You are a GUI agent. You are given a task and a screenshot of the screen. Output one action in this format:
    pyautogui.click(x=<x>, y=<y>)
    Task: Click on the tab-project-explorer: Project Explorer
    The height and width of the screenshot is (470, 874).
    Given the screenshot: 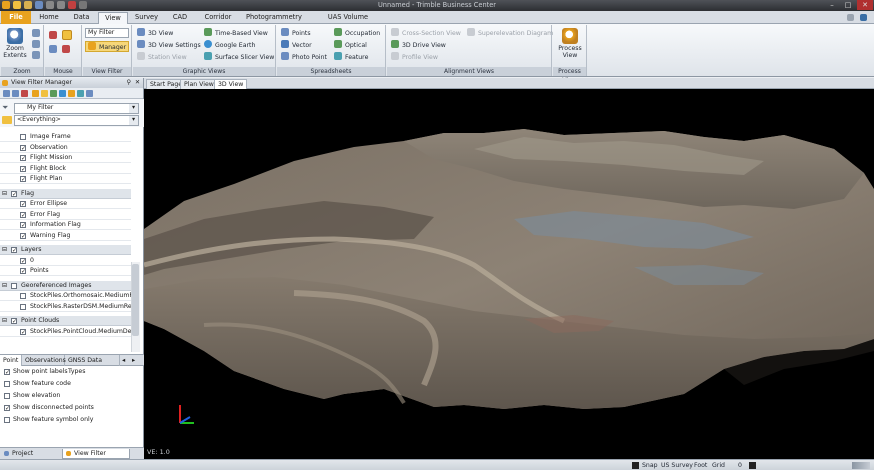 What is the action you would take?
    pyautogui.click(x=31, y=458)
    